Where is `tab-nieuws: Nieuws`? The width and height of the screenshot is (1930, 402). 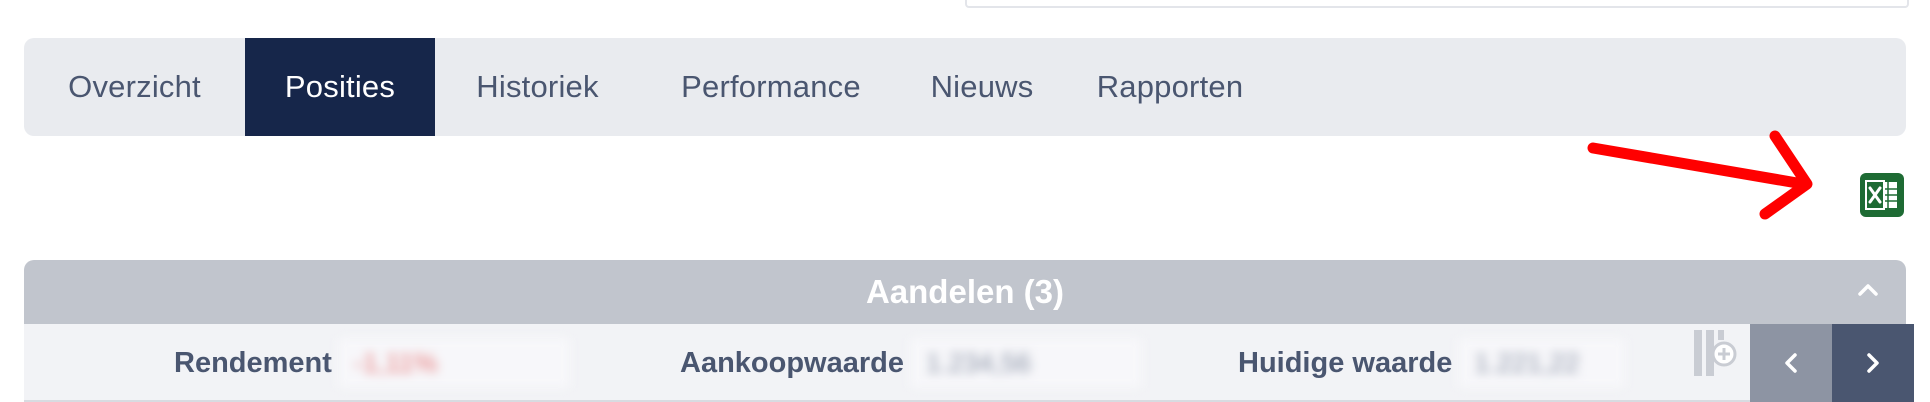 tab-nieuws: Nieuws is located at coordinates (982, 87).